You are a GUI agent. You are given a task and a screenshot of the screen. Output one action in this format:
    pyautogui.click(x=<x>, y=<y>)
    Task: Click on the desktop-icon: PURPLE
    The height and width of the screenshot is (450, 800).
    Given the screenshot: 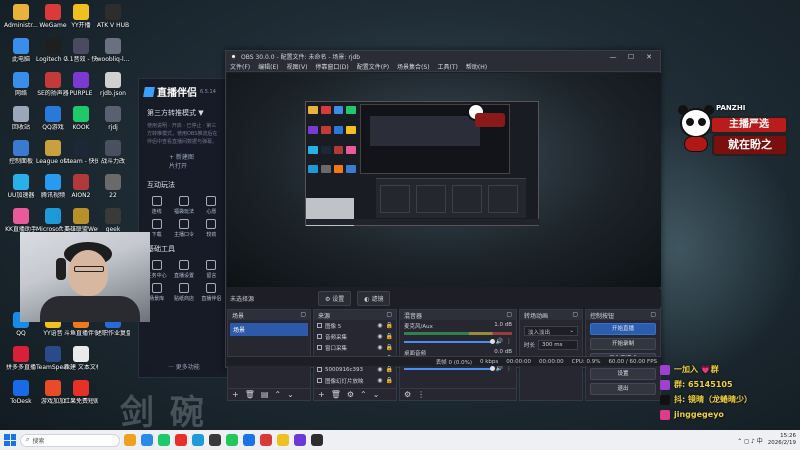 What is the action you would take?
    pyautogui.click(x=81, y=84)
    